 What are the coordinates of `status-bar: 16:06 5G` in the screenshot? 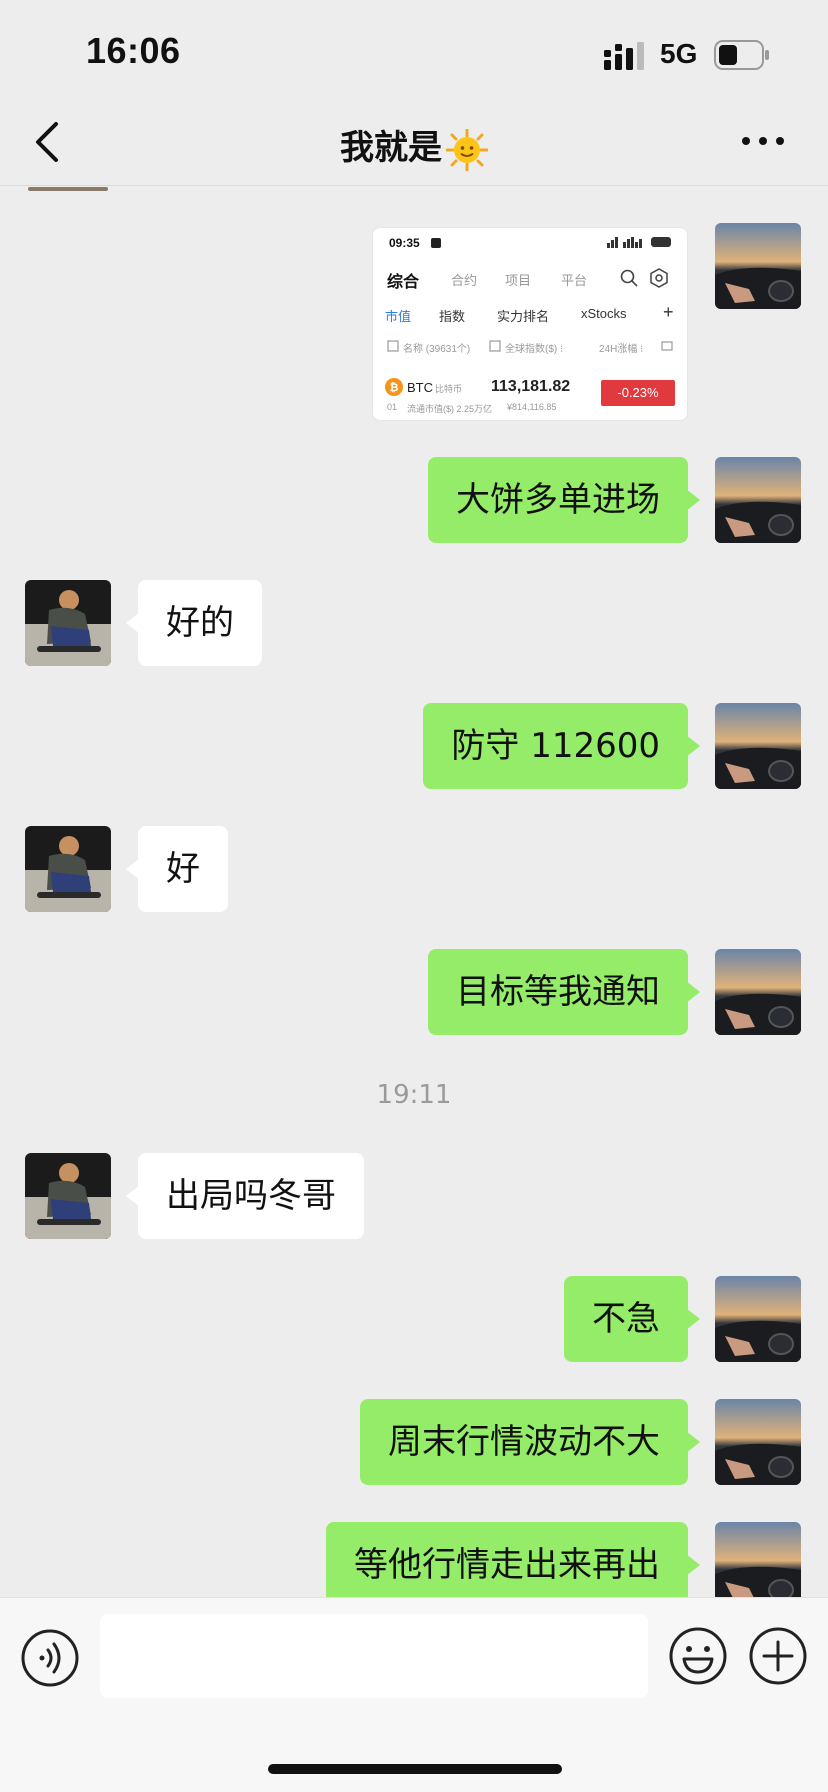 It's located at (414, 50).